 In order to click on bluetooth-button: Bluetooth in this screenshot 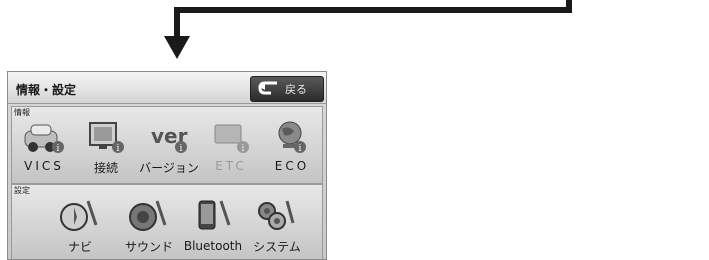, I will do `click(213, 227)`.